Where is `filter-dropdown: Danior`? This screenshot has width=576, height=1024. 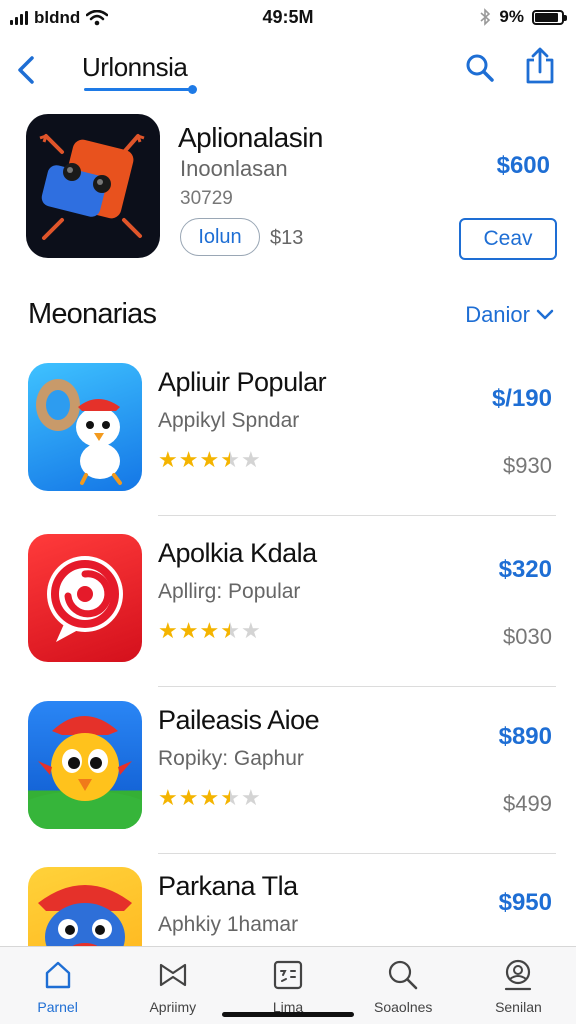
filter-dropdown: Danior is located at coordinates (509, 315).